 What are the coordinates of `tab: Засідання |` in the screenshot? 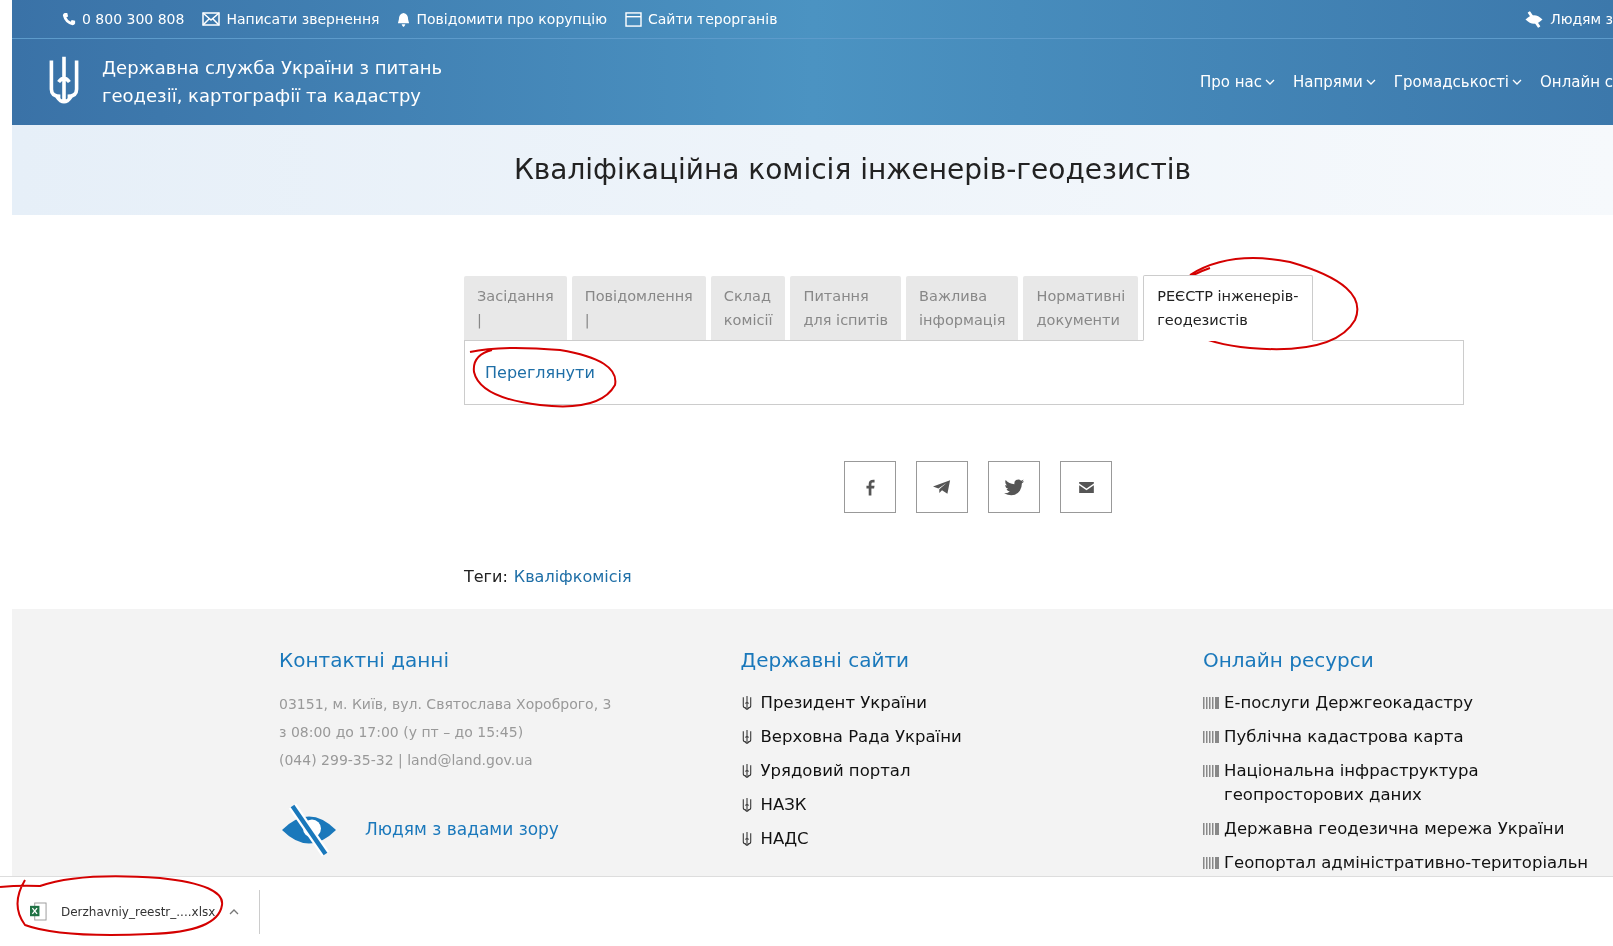 It's located at (515, 308).